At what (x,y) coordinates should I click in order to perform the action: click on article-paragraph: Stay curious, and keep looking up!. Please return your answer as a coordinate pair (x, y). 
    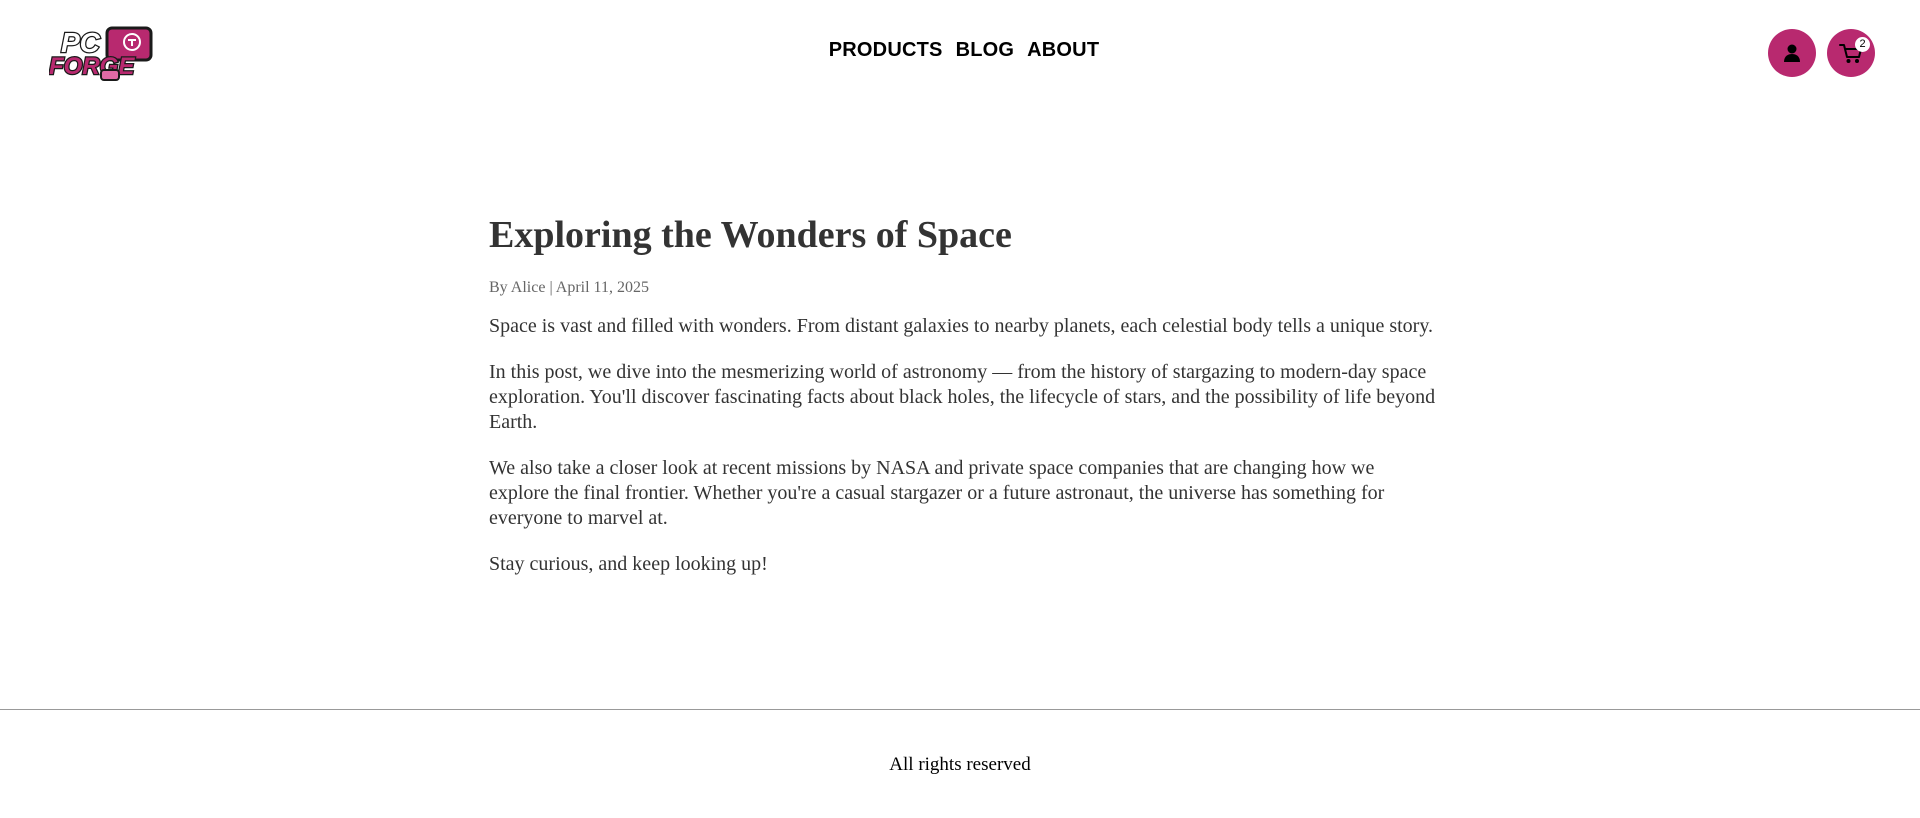
    Looking at the image, I should click on (628, 564).